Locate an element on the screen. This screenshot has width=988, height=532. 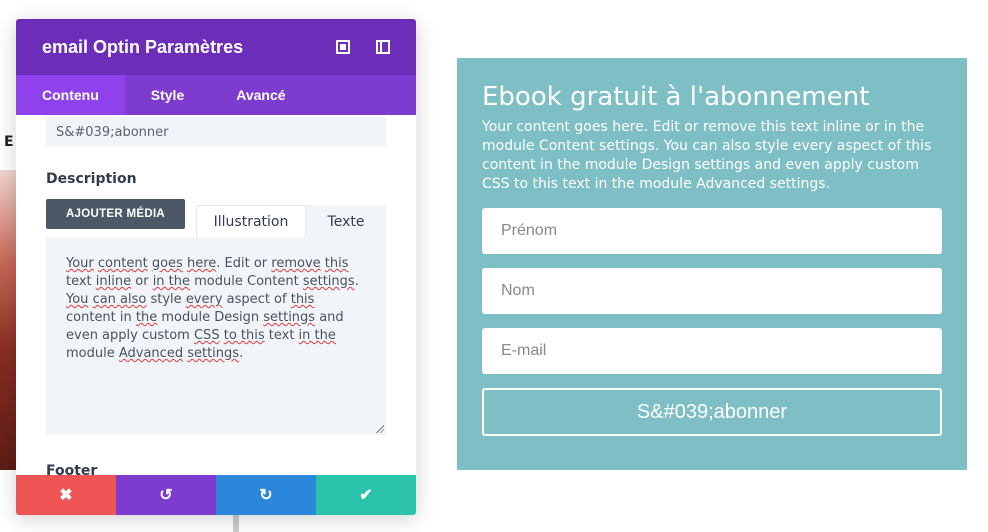
cancel-button: ✖ is located at coordinates (66, 495).